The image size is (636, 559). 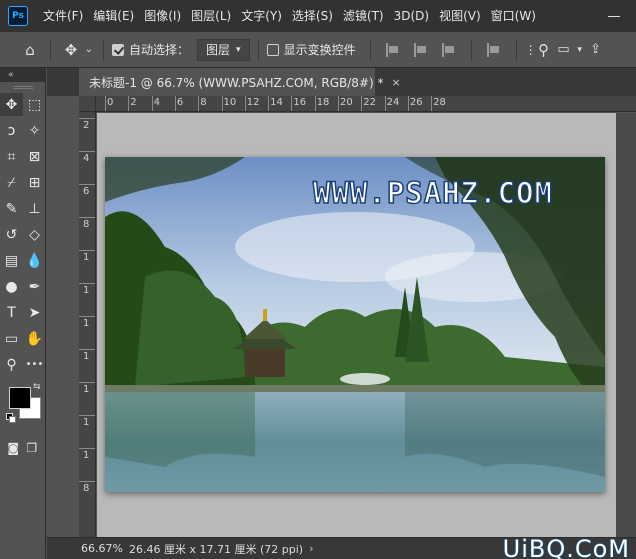 I want to click on brush-tool-icon: ✎, so click(x=11, y=208).